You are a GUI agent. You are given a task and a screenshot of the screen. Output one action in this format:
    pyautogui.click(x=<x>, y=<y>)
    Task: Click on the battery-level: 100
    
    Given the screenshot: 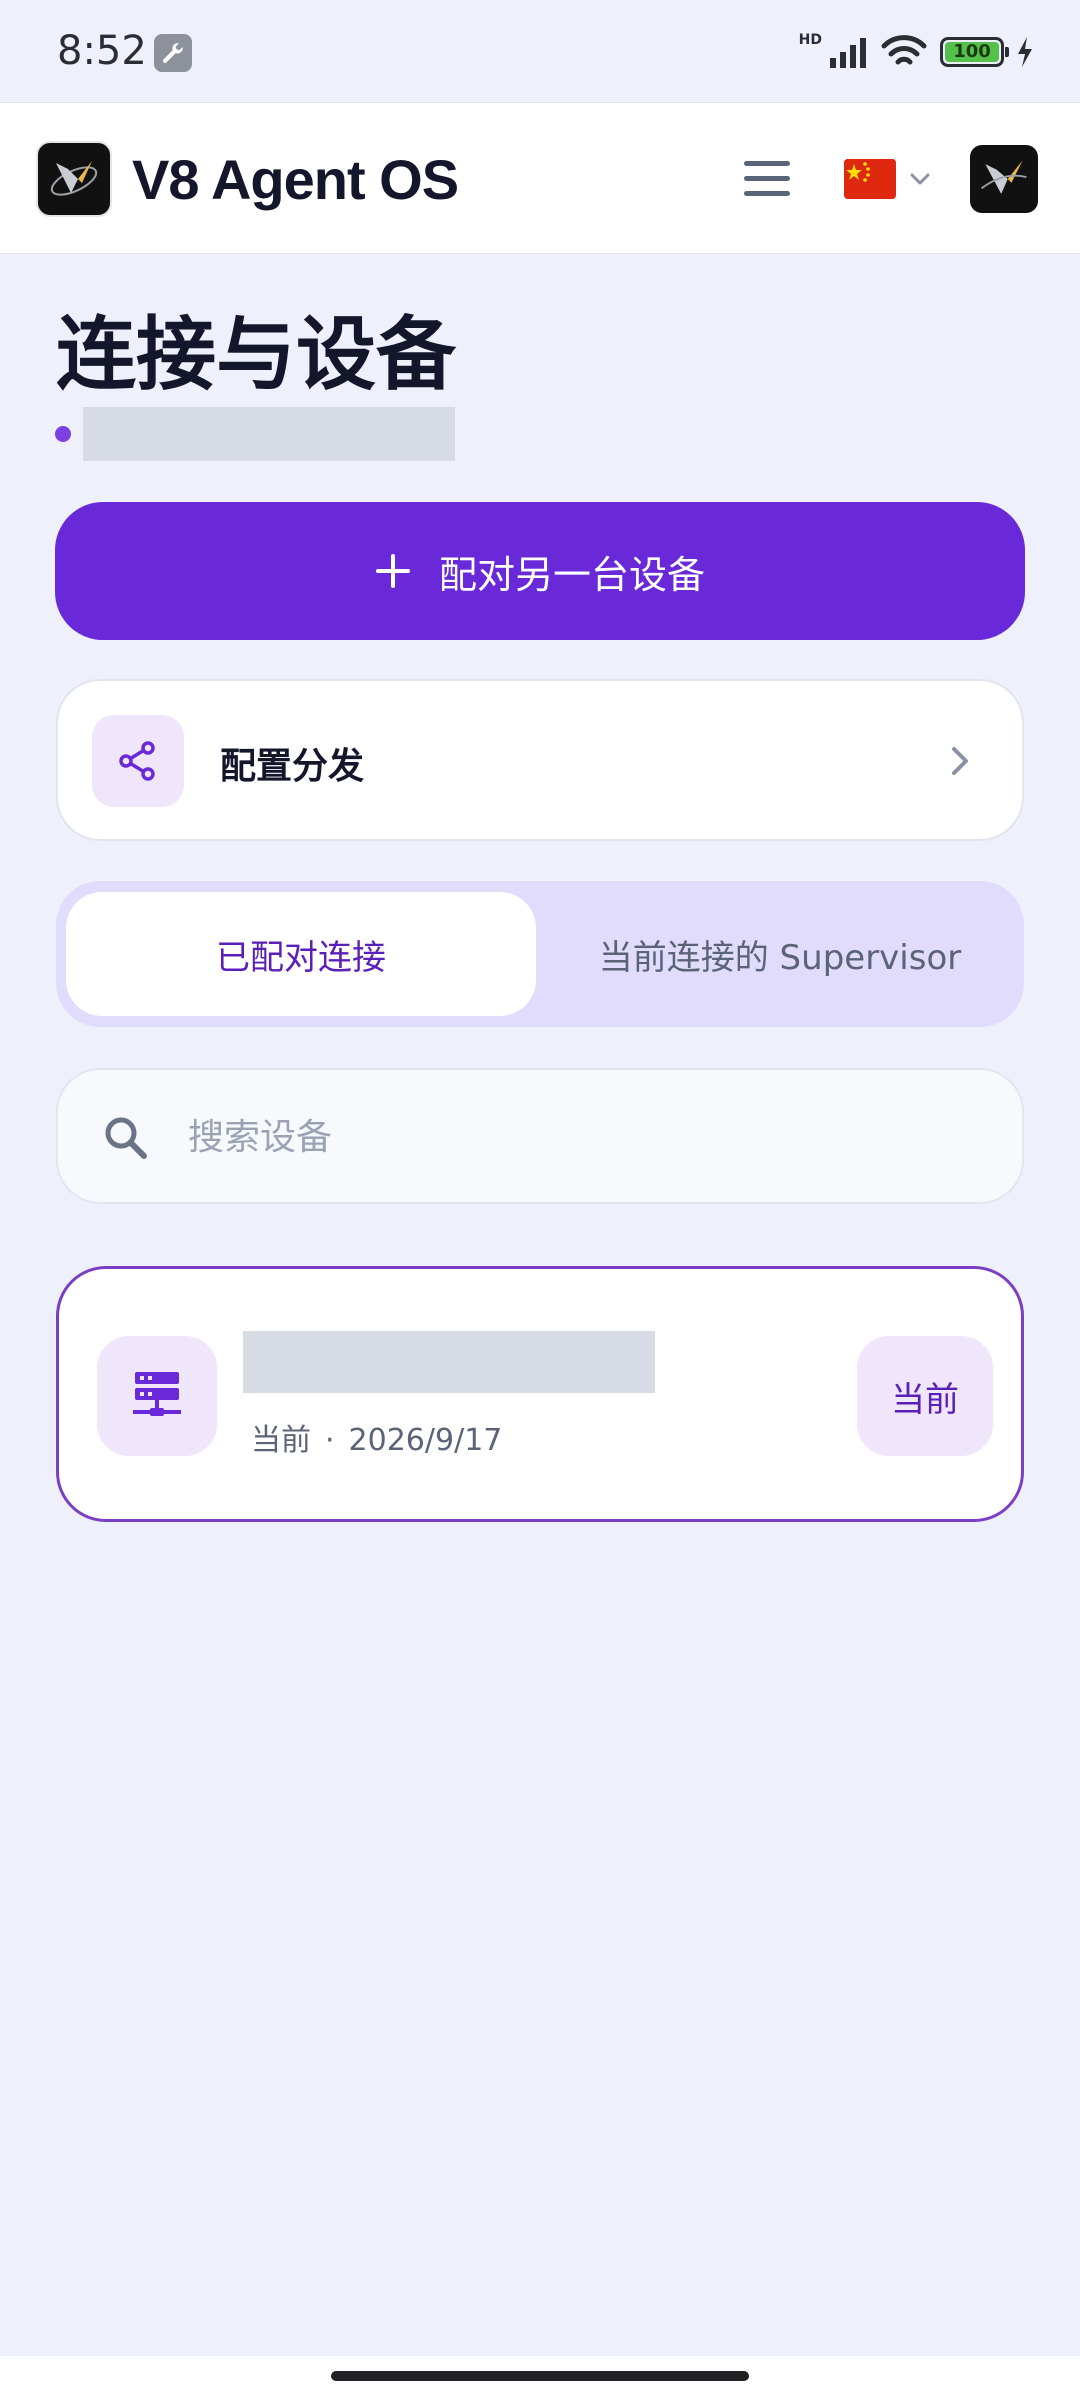 What is the action you would take?
    pyautogui.click(x=972, y=52)
    